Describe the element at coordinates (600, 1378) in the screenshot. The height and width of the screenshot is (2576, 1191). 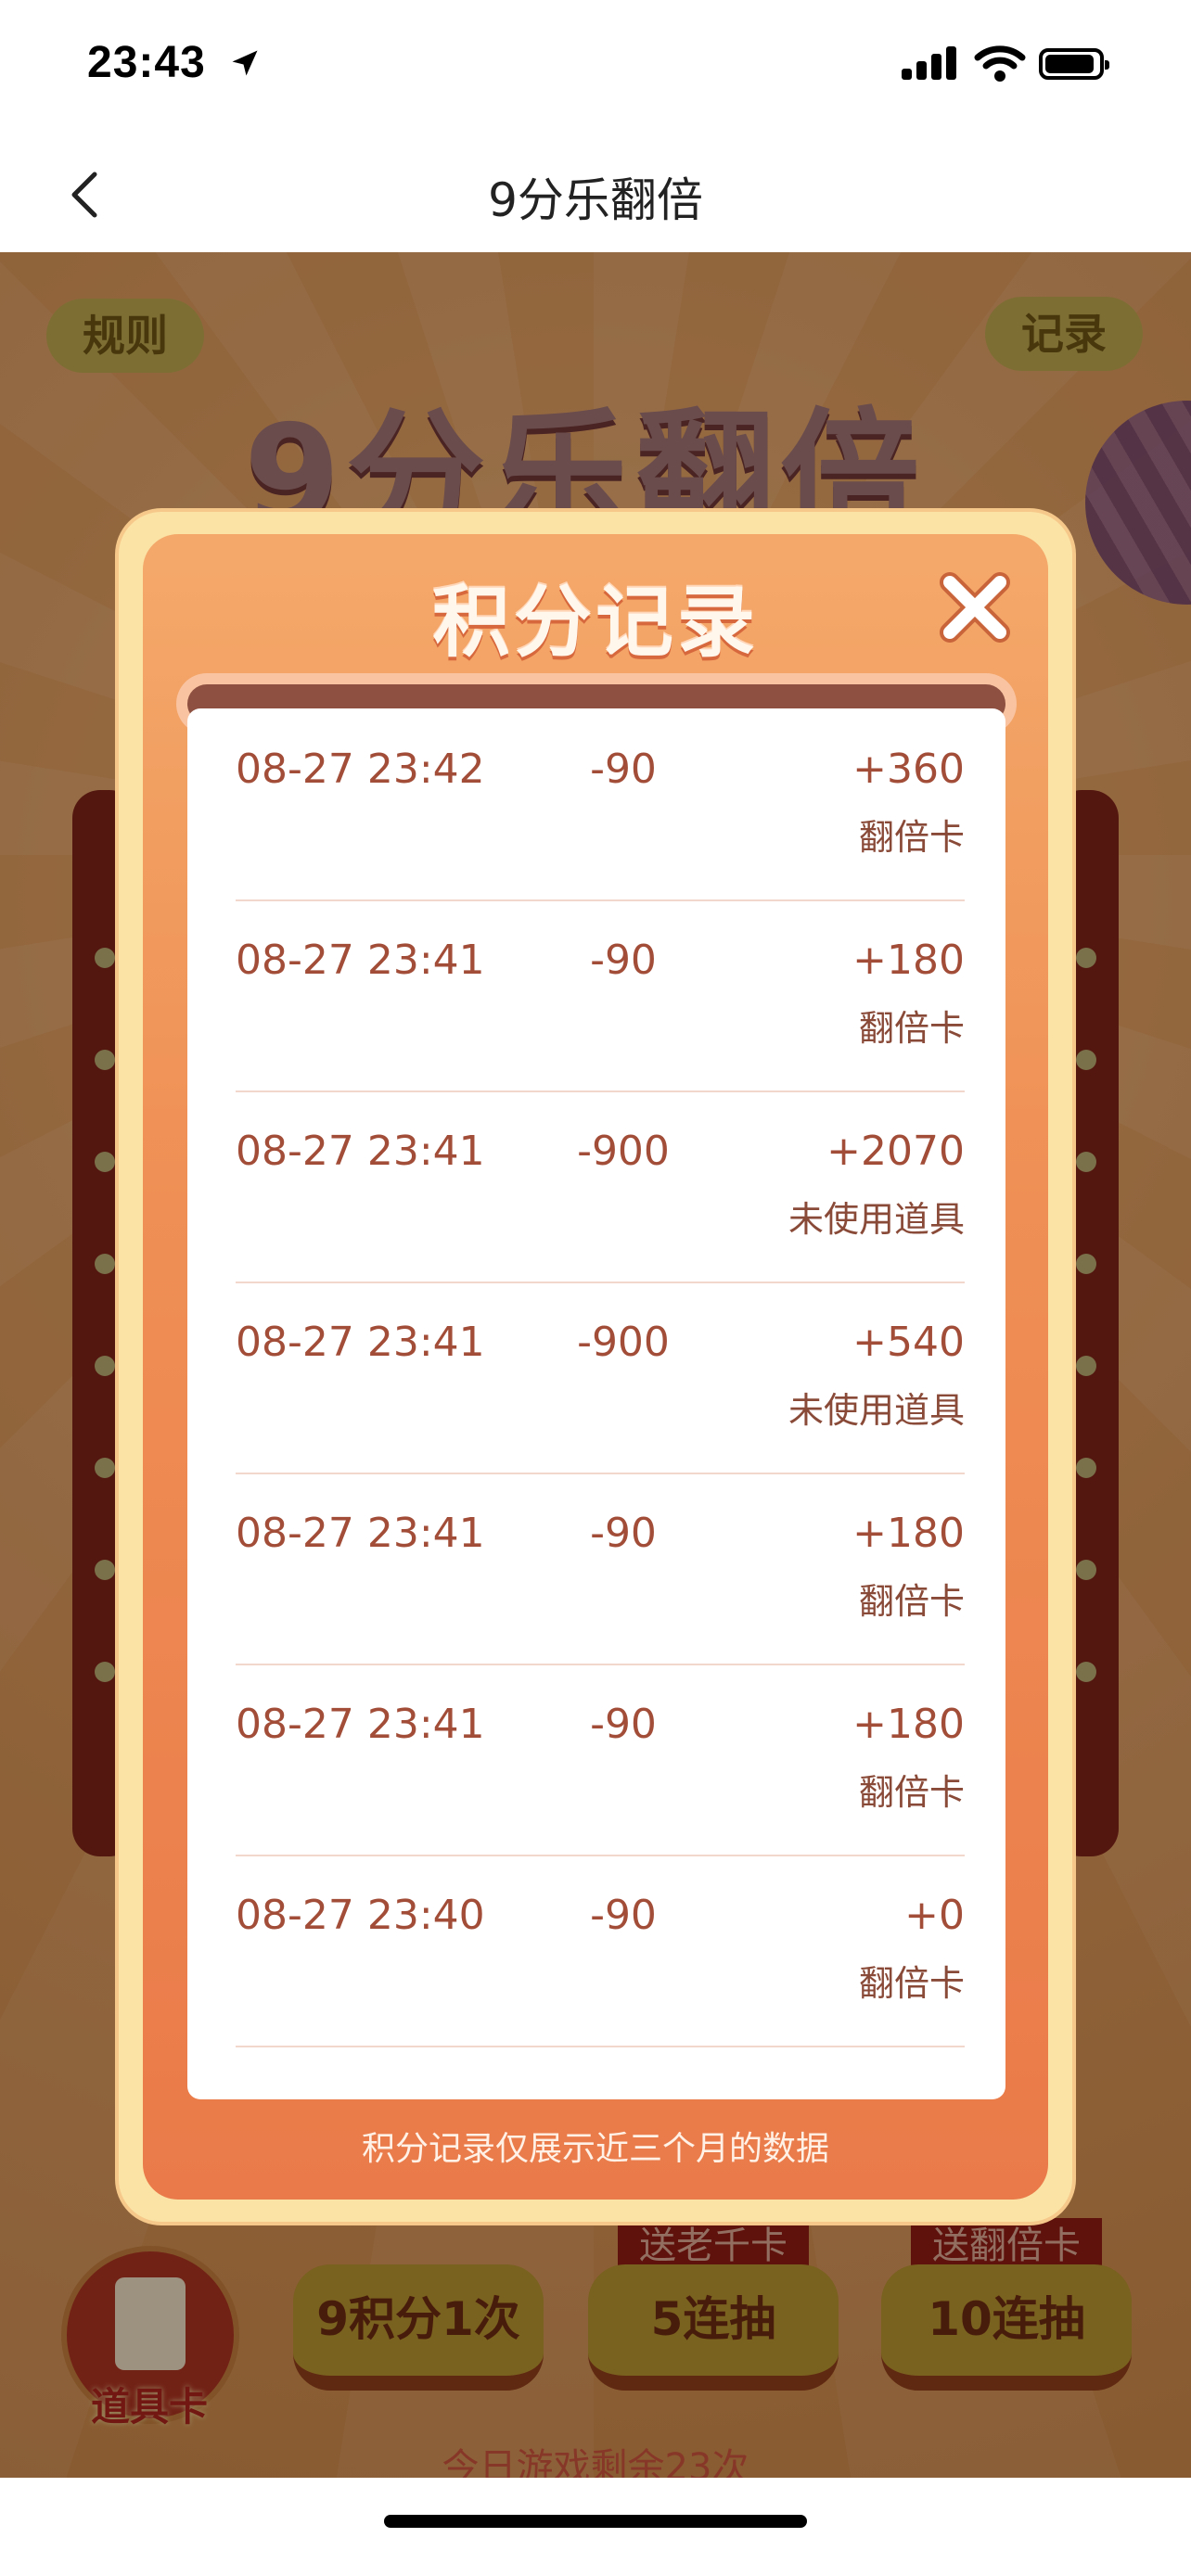
I see `record-row: 08-27 23:41 -900 +540 未使用道具` at that location.